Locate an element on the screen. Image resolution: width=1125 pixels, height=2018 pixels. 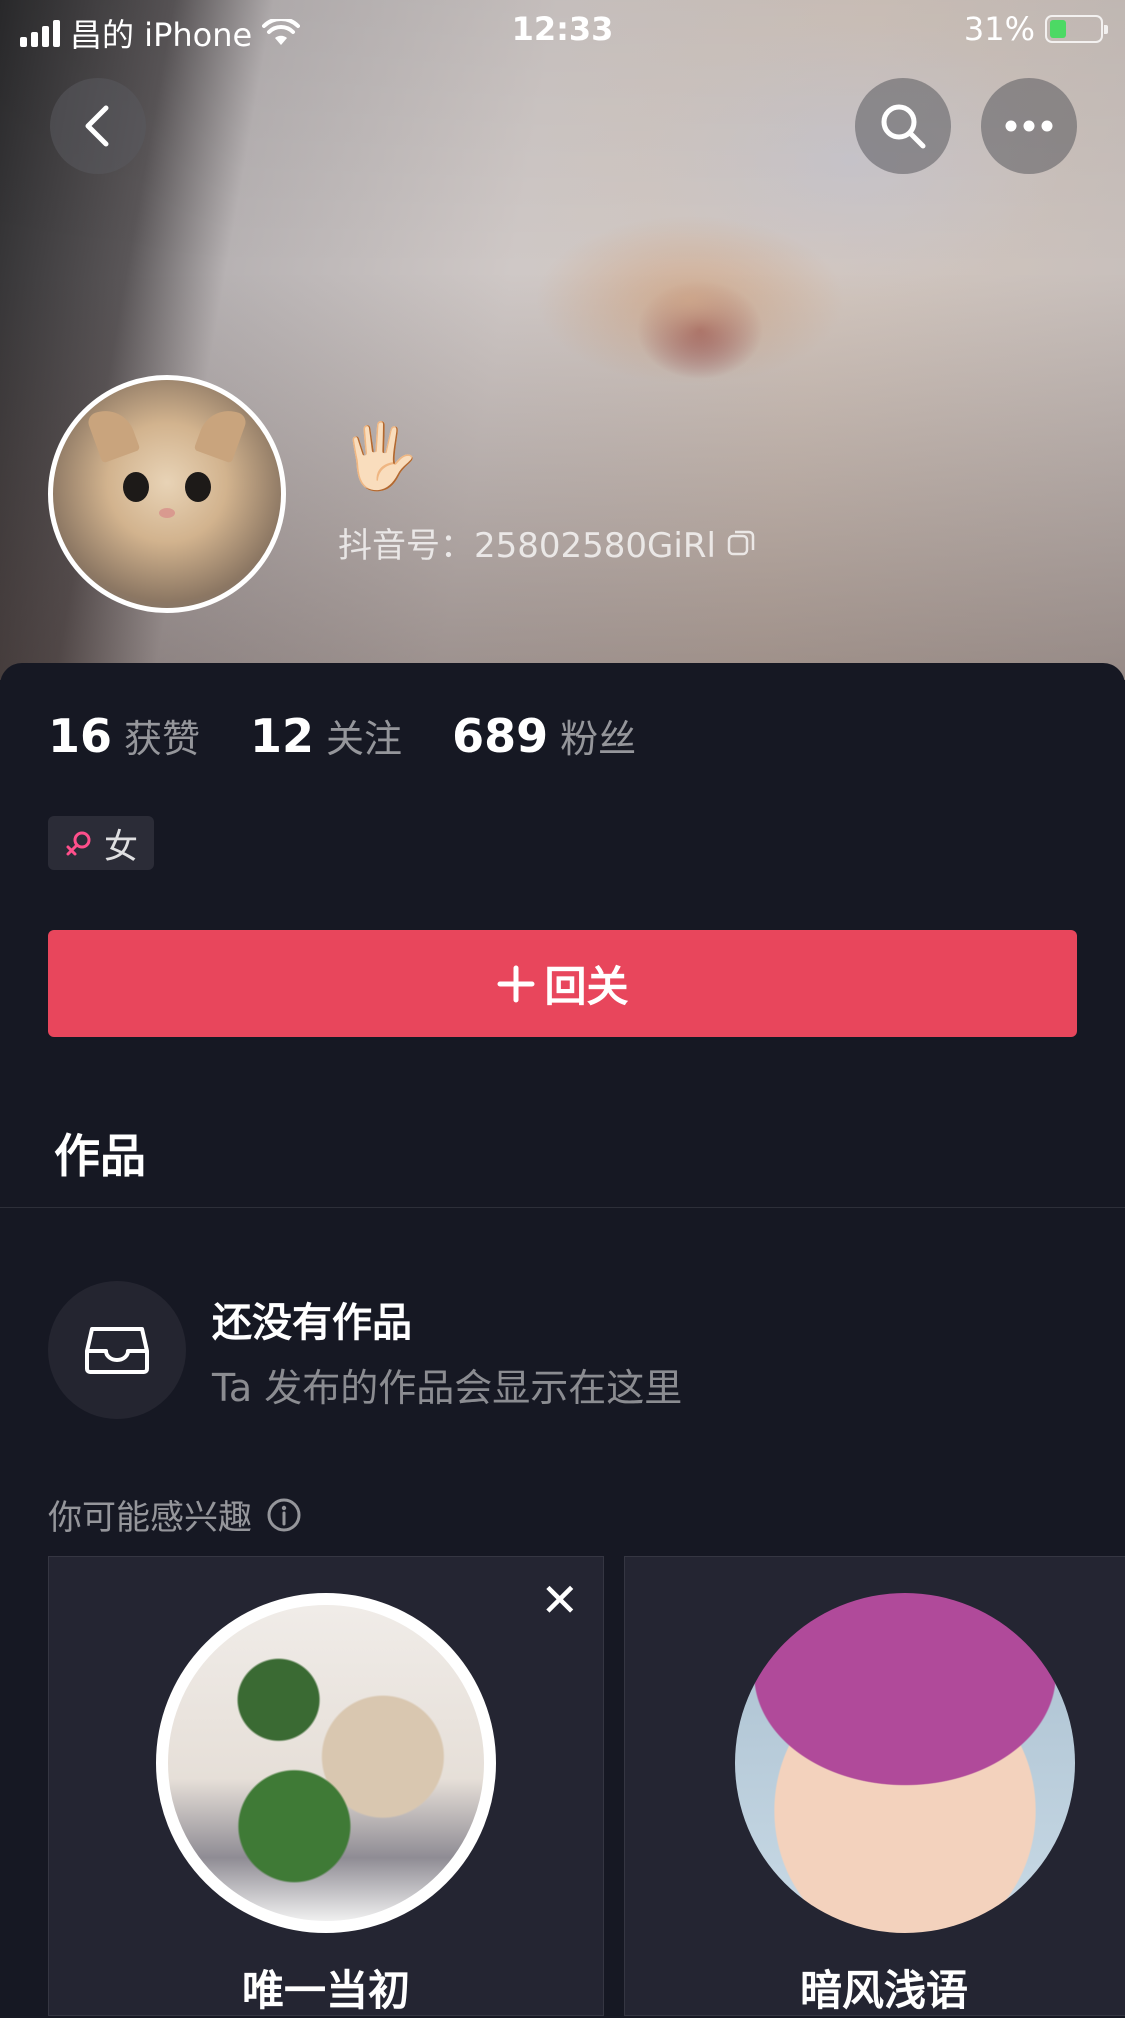
stat-label: 获赞 is located at coordinates (162, 739).